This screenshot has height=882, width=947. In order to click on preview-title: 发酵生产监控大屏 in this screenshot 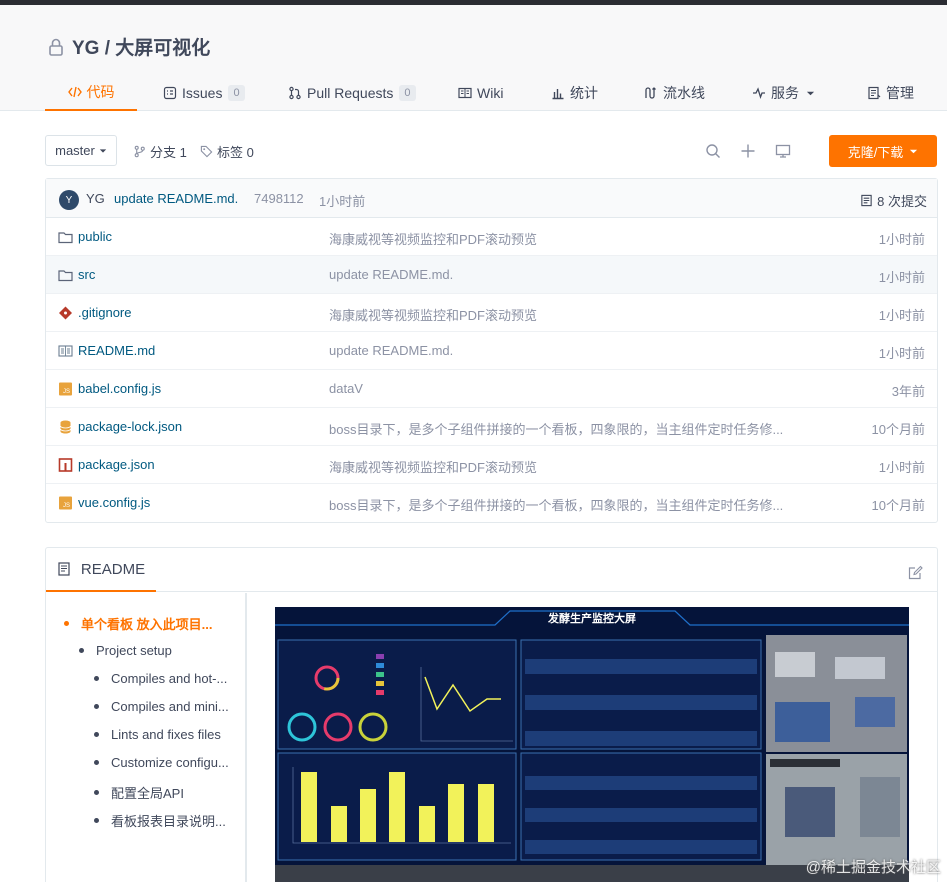, I will do `click(591, 618)`.